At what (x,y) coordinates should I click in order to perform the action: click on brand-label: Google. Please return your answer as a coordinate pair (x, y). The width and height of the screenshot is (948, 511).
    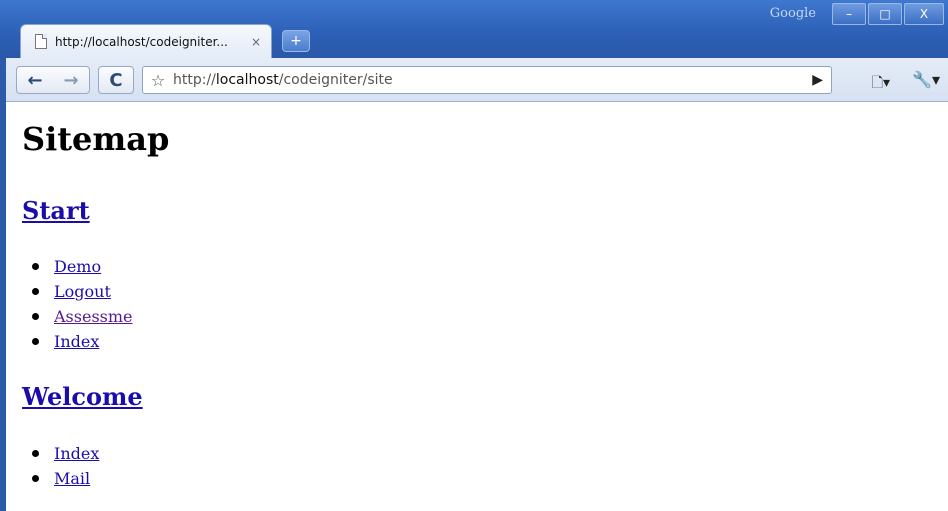
    Looking at the image, I should click on (792, 13).